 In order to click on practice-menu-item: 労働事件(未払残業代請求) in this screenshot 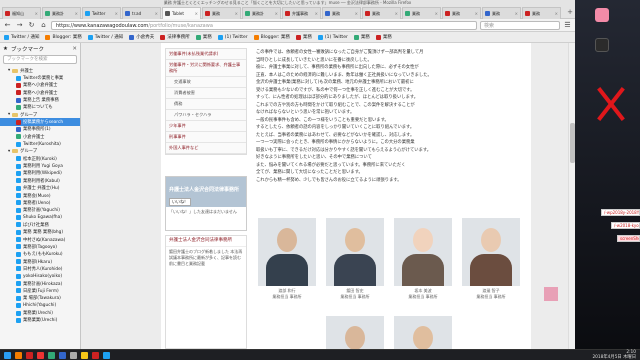, I will do `click(206, 54)`.